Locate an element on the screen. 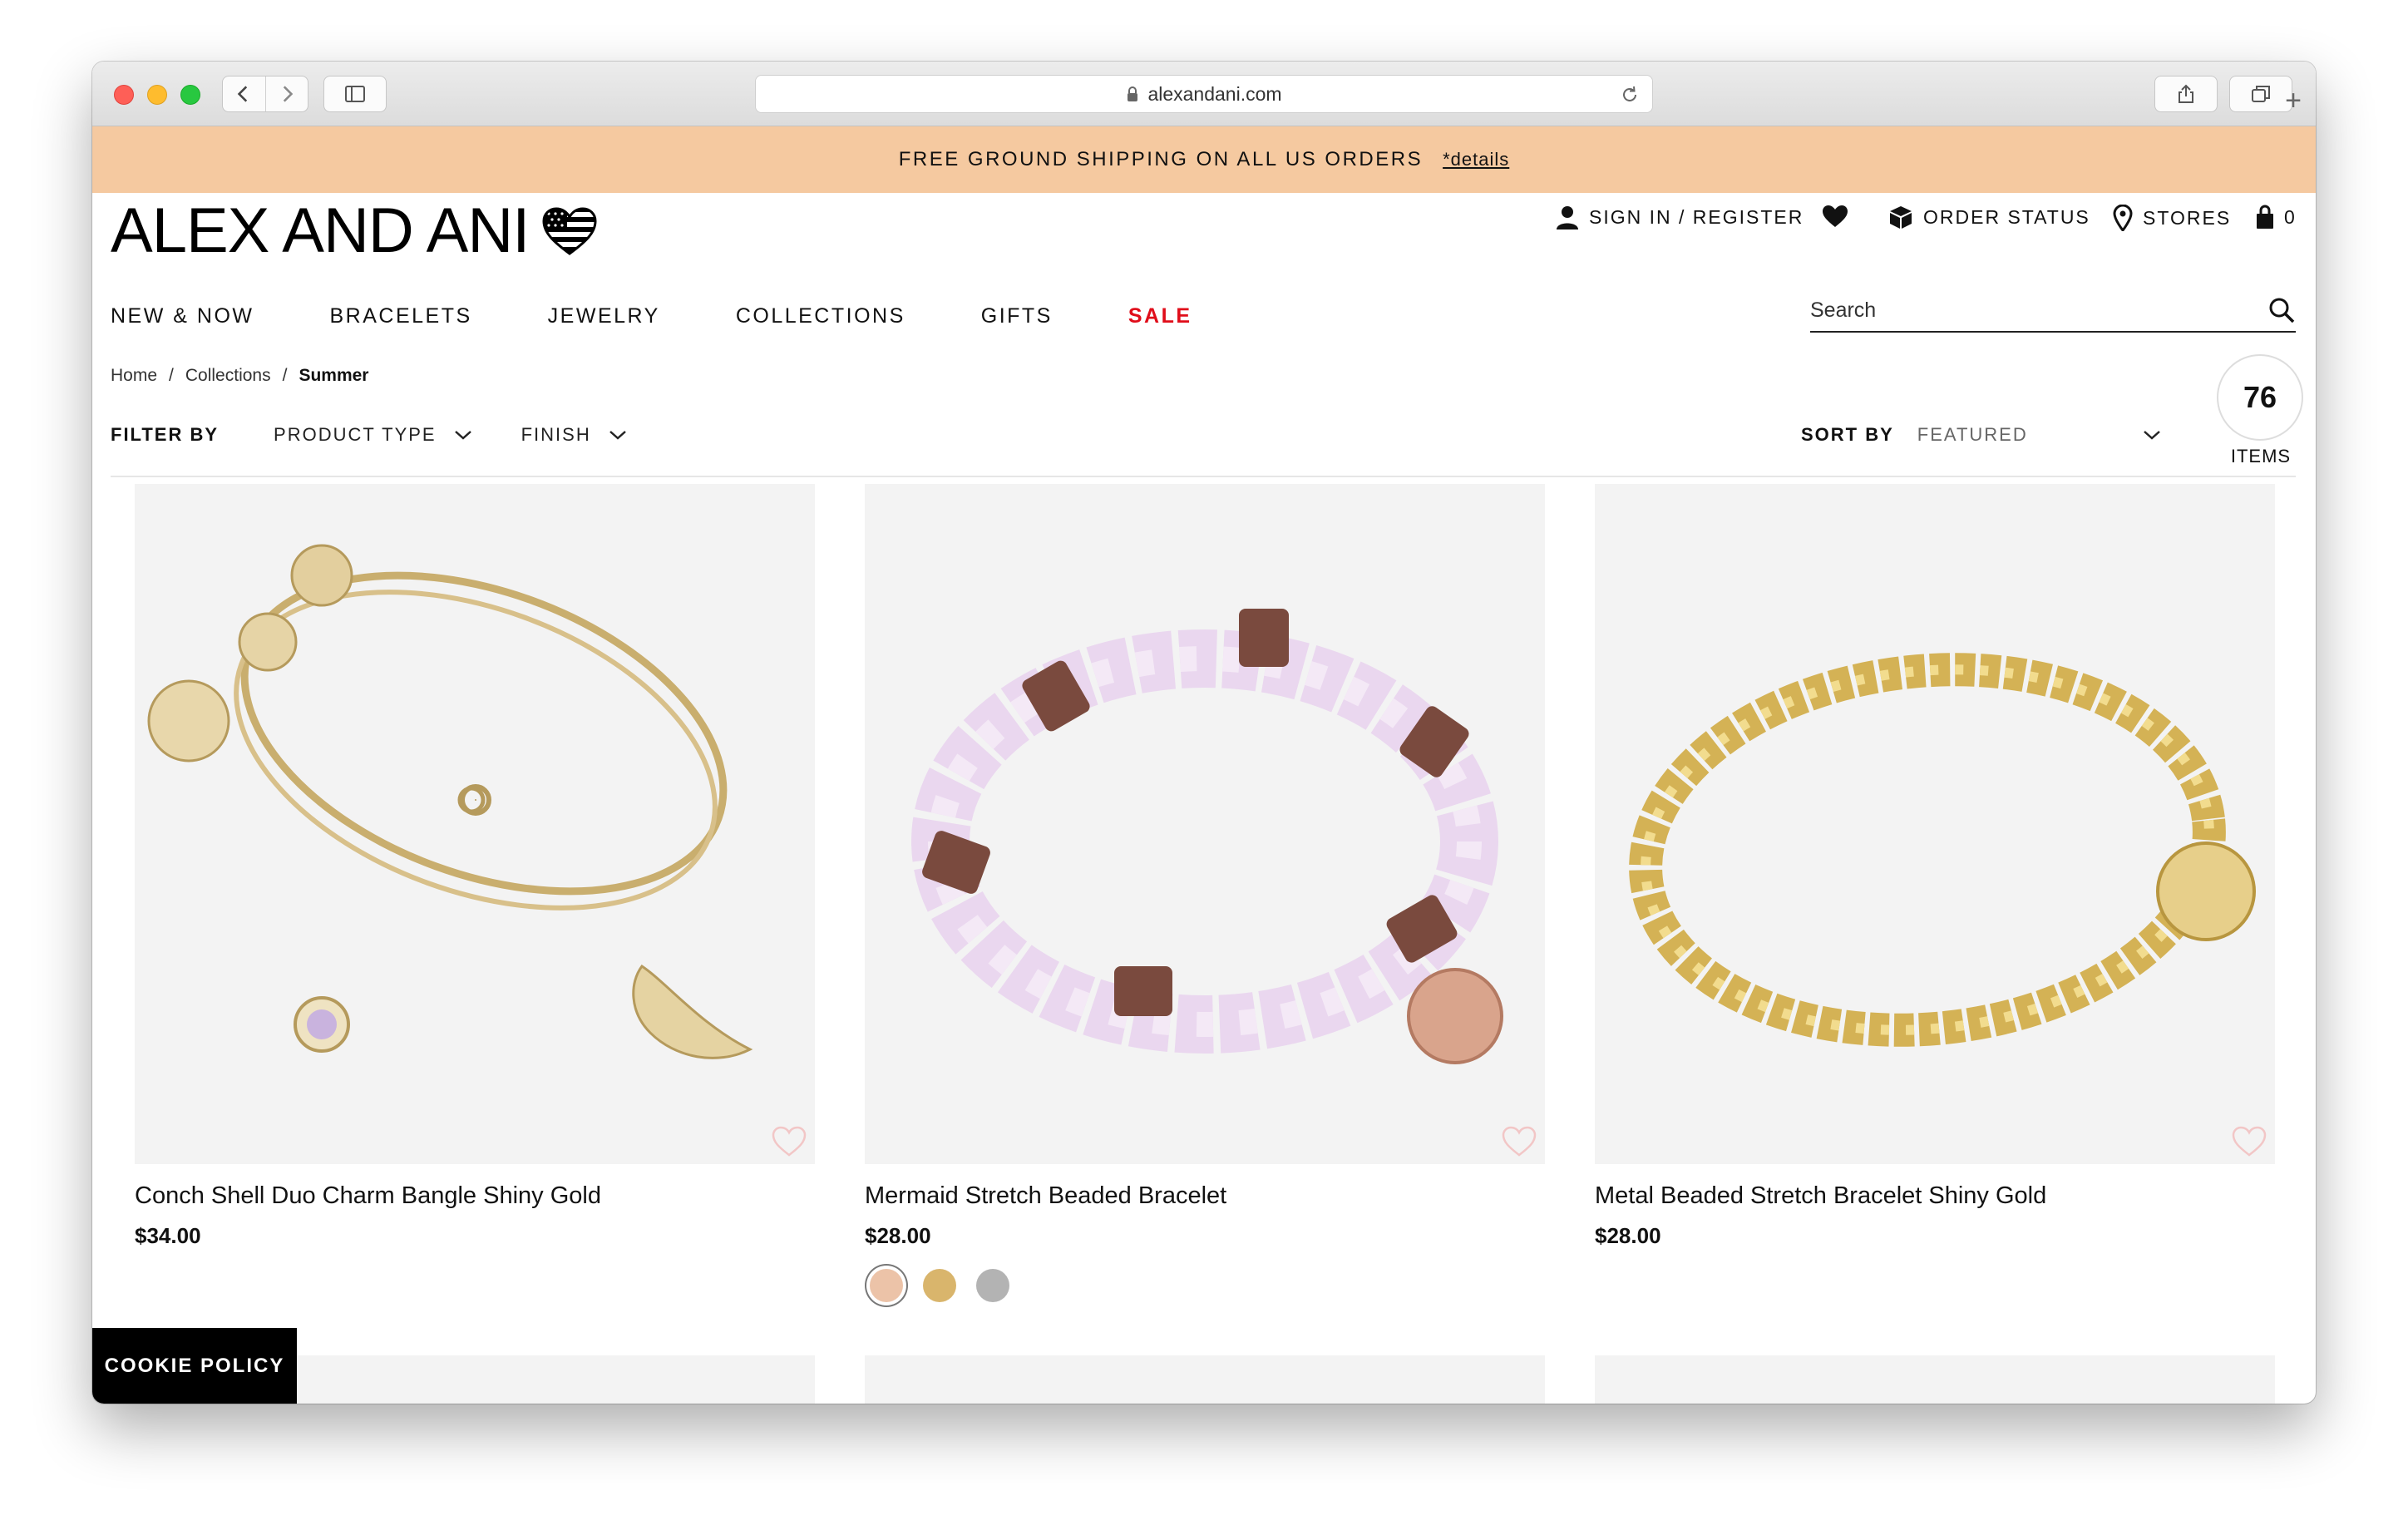 This screenshot has height=1525, width=2408. product-price: $34.00 is located at coordinates (168, 1235).